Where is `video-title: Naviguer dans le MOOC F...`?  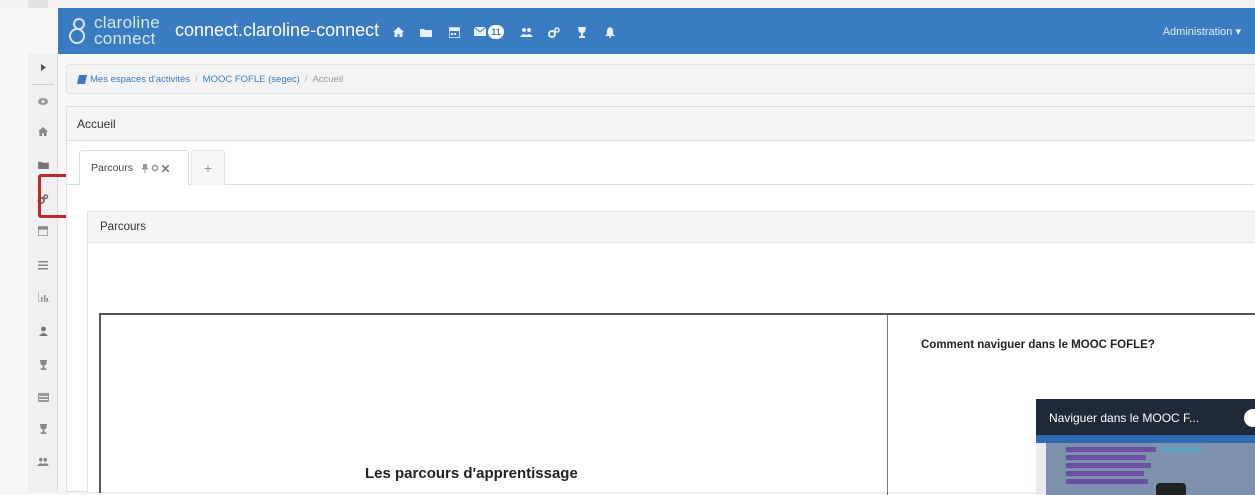 video-title: Naviguer dans le MOOC F... is located at coordinates (1124, 418).